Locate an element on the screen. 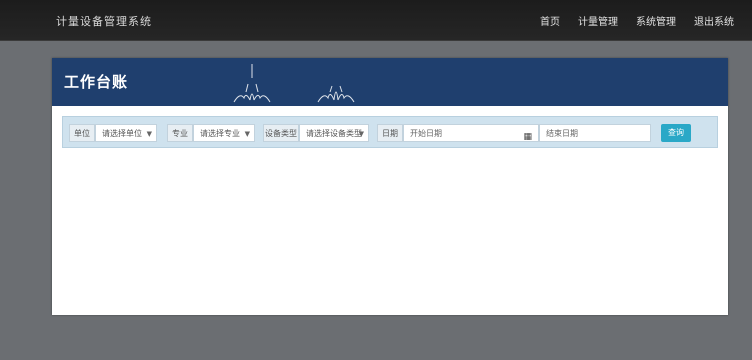 The width and height of the screenshot is (752, 360). unit-select-value: 请选择单位 is located at coordinates (122, 133).